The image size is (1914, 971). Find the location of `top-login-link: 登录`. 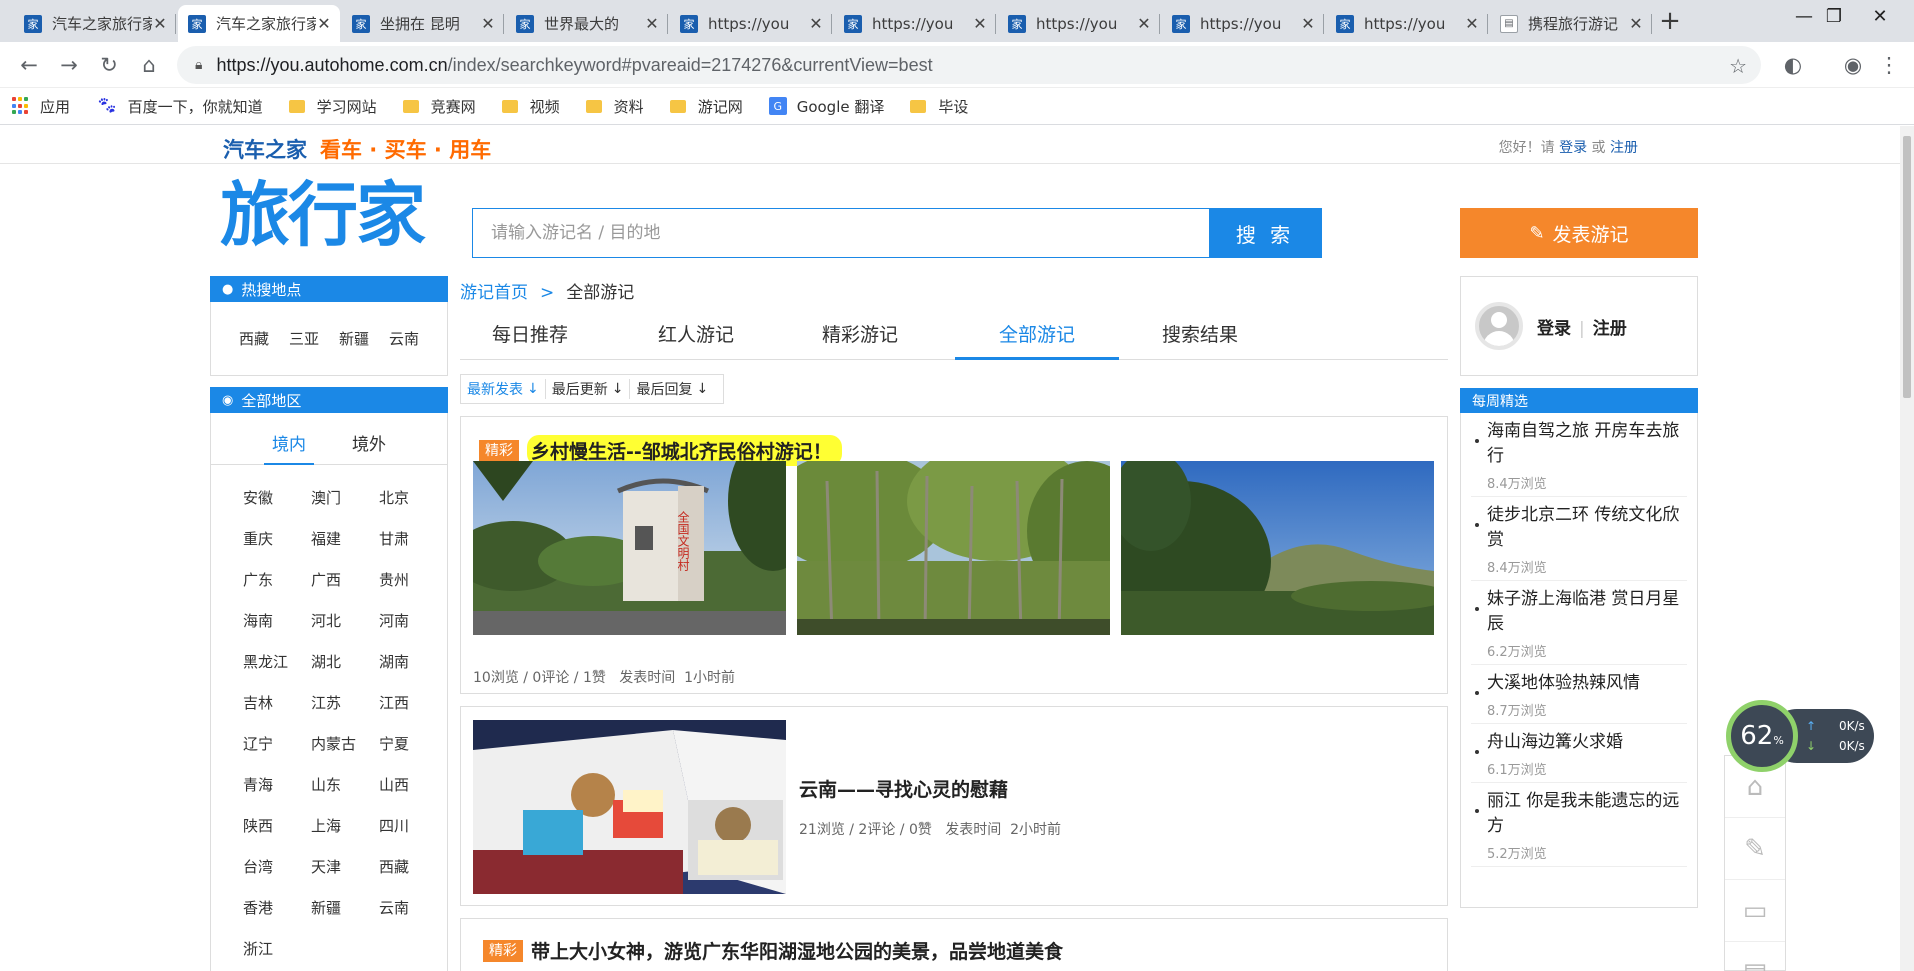

top-login-link: 登录 is located at coordinates (1573, 148).